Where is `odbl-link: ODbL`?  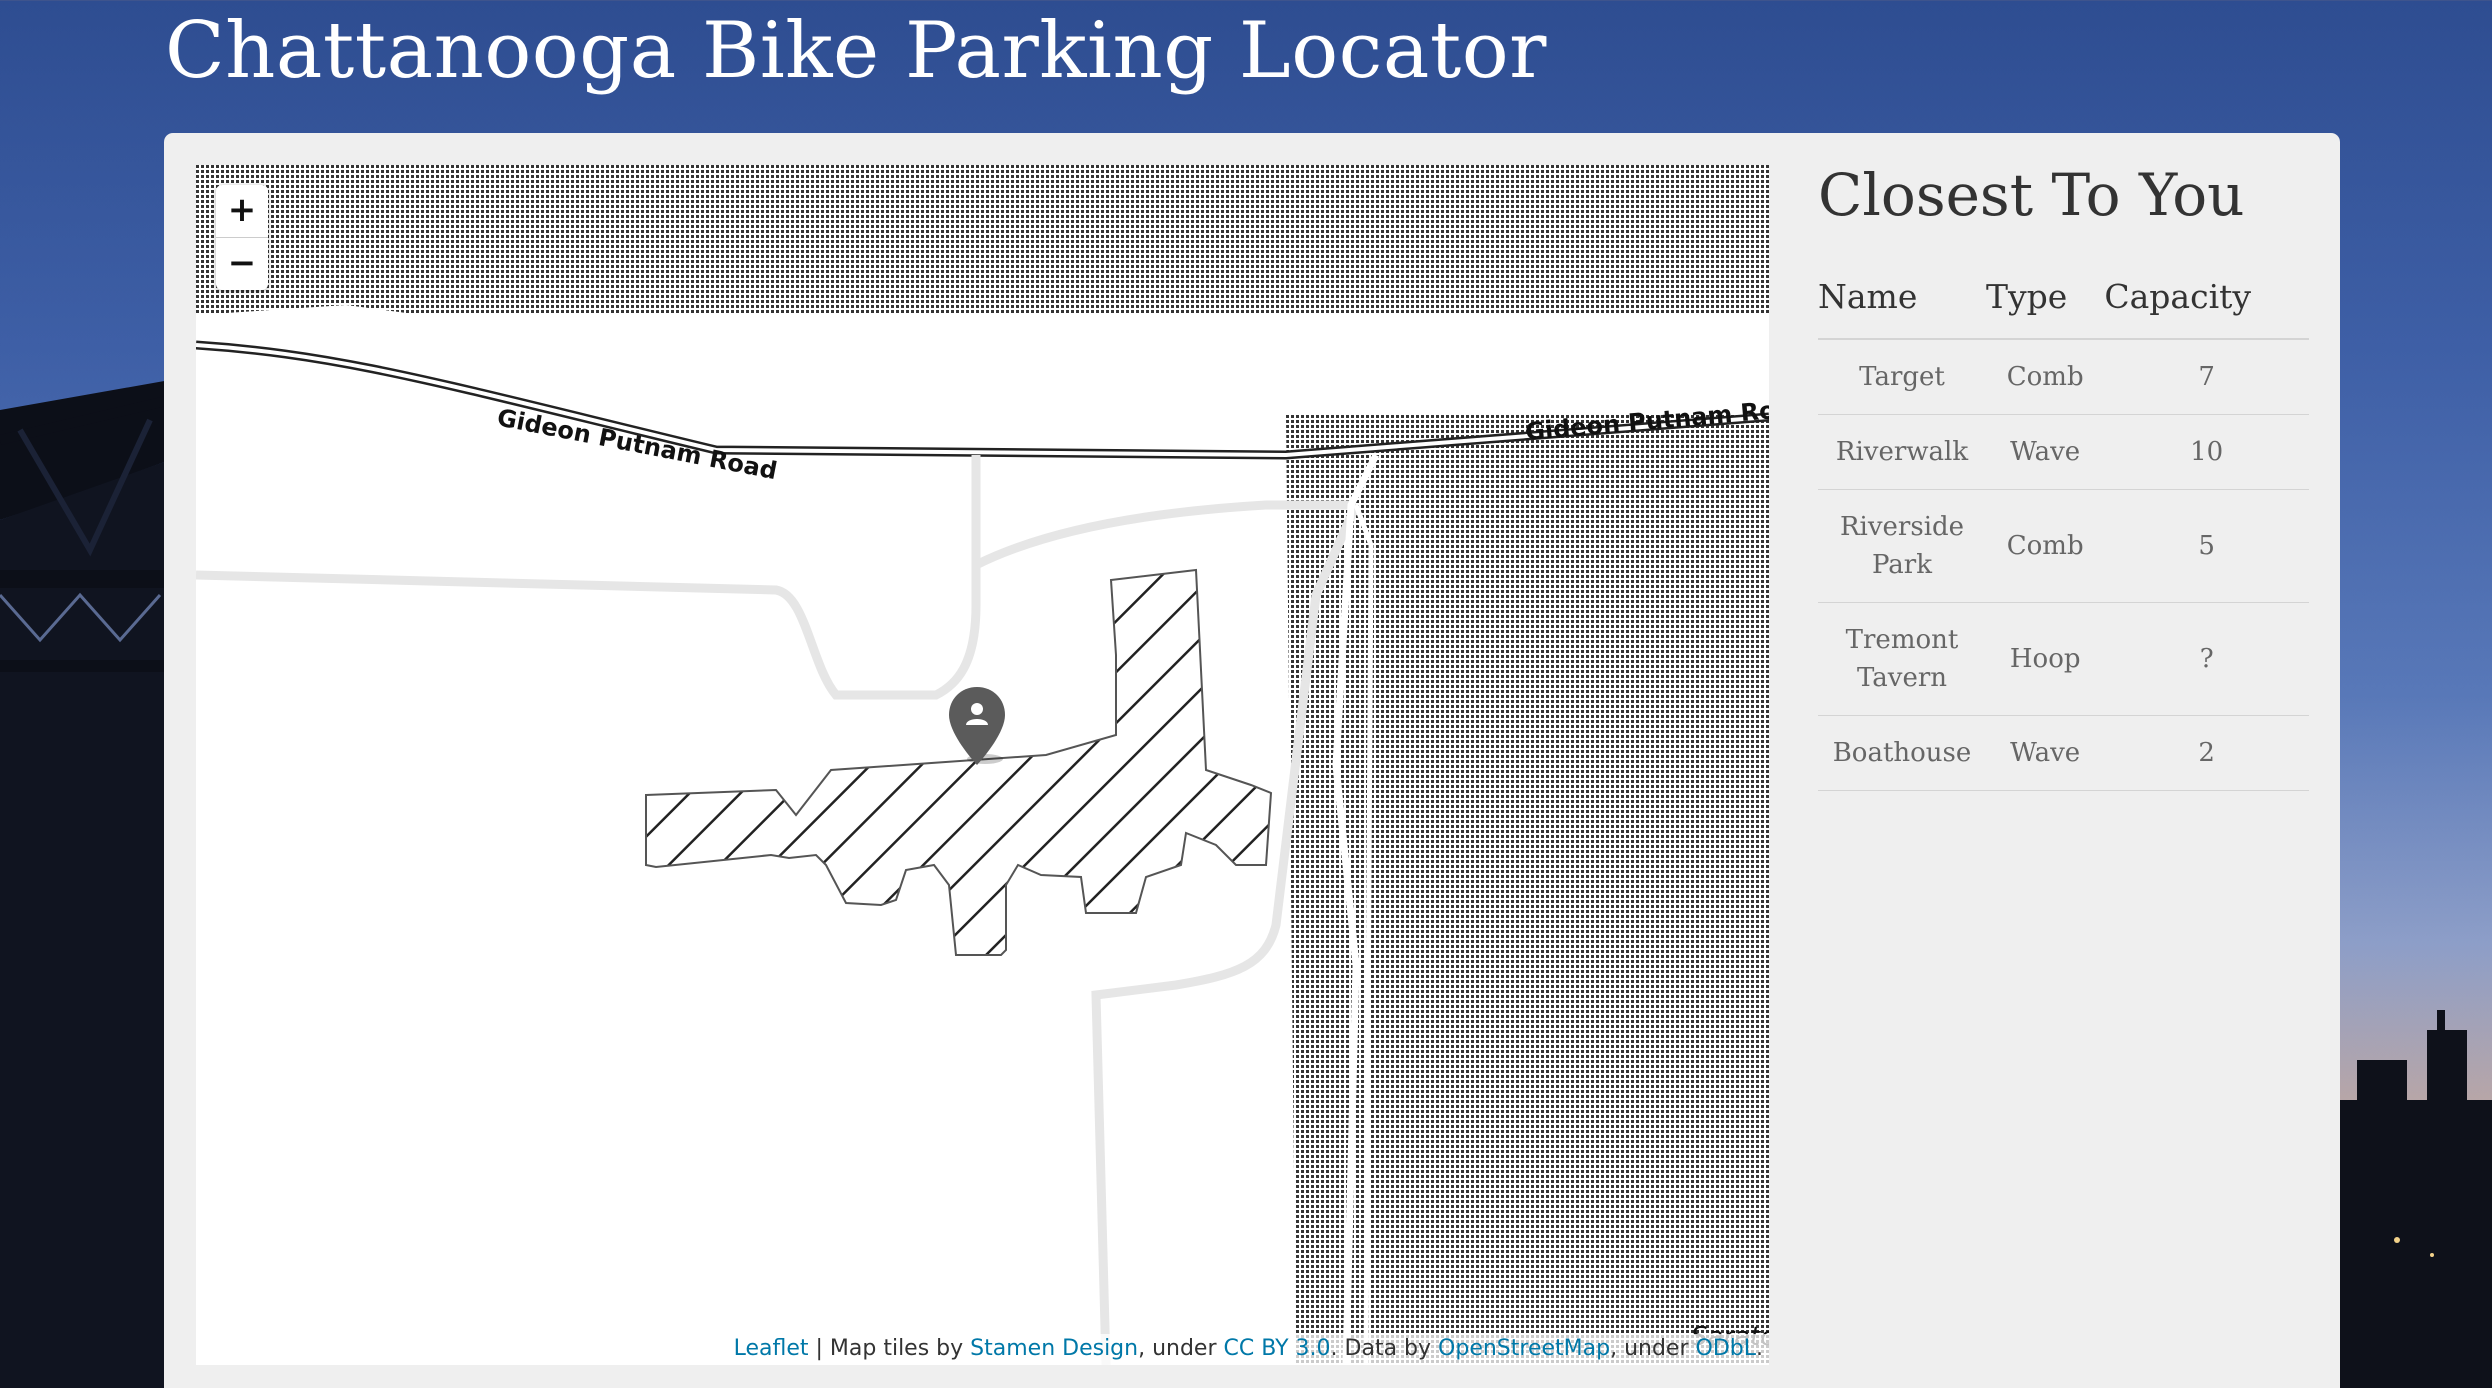
odbl-link: ODbL is located at coordinates (1726, 1348).